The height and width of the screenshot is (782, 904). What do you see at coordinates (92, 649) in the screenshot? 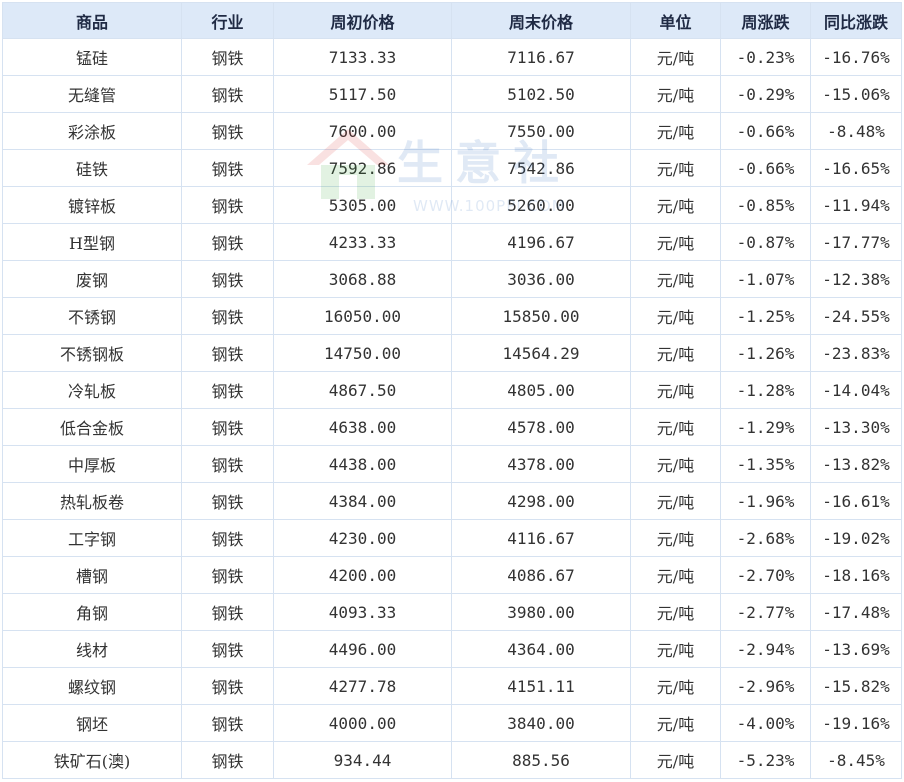
I see `cell-product: 线材` at bounding box center [92, 649].